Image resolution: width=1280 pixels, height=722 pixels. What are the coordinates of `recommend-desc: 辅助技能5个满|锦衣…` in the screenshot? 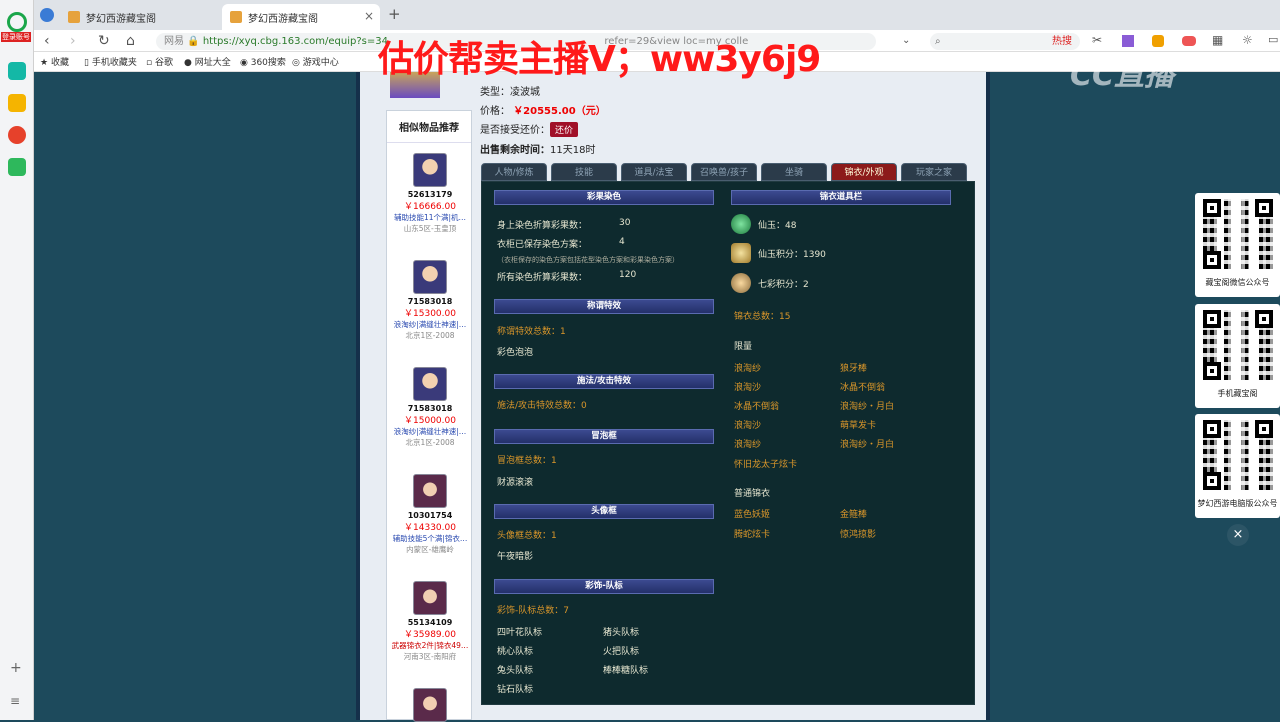 It's located at (430, 538).